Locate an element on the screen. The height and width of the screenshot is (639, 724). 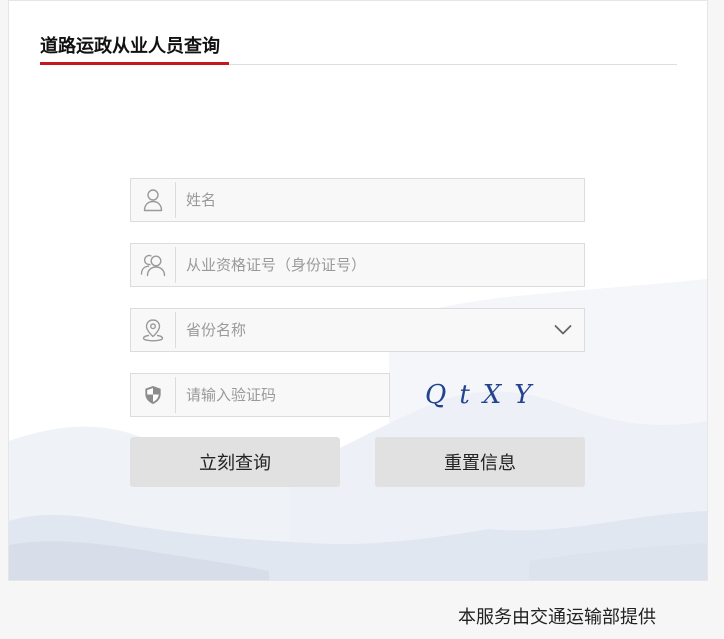
user-icon is located at coordinates (153, 200).